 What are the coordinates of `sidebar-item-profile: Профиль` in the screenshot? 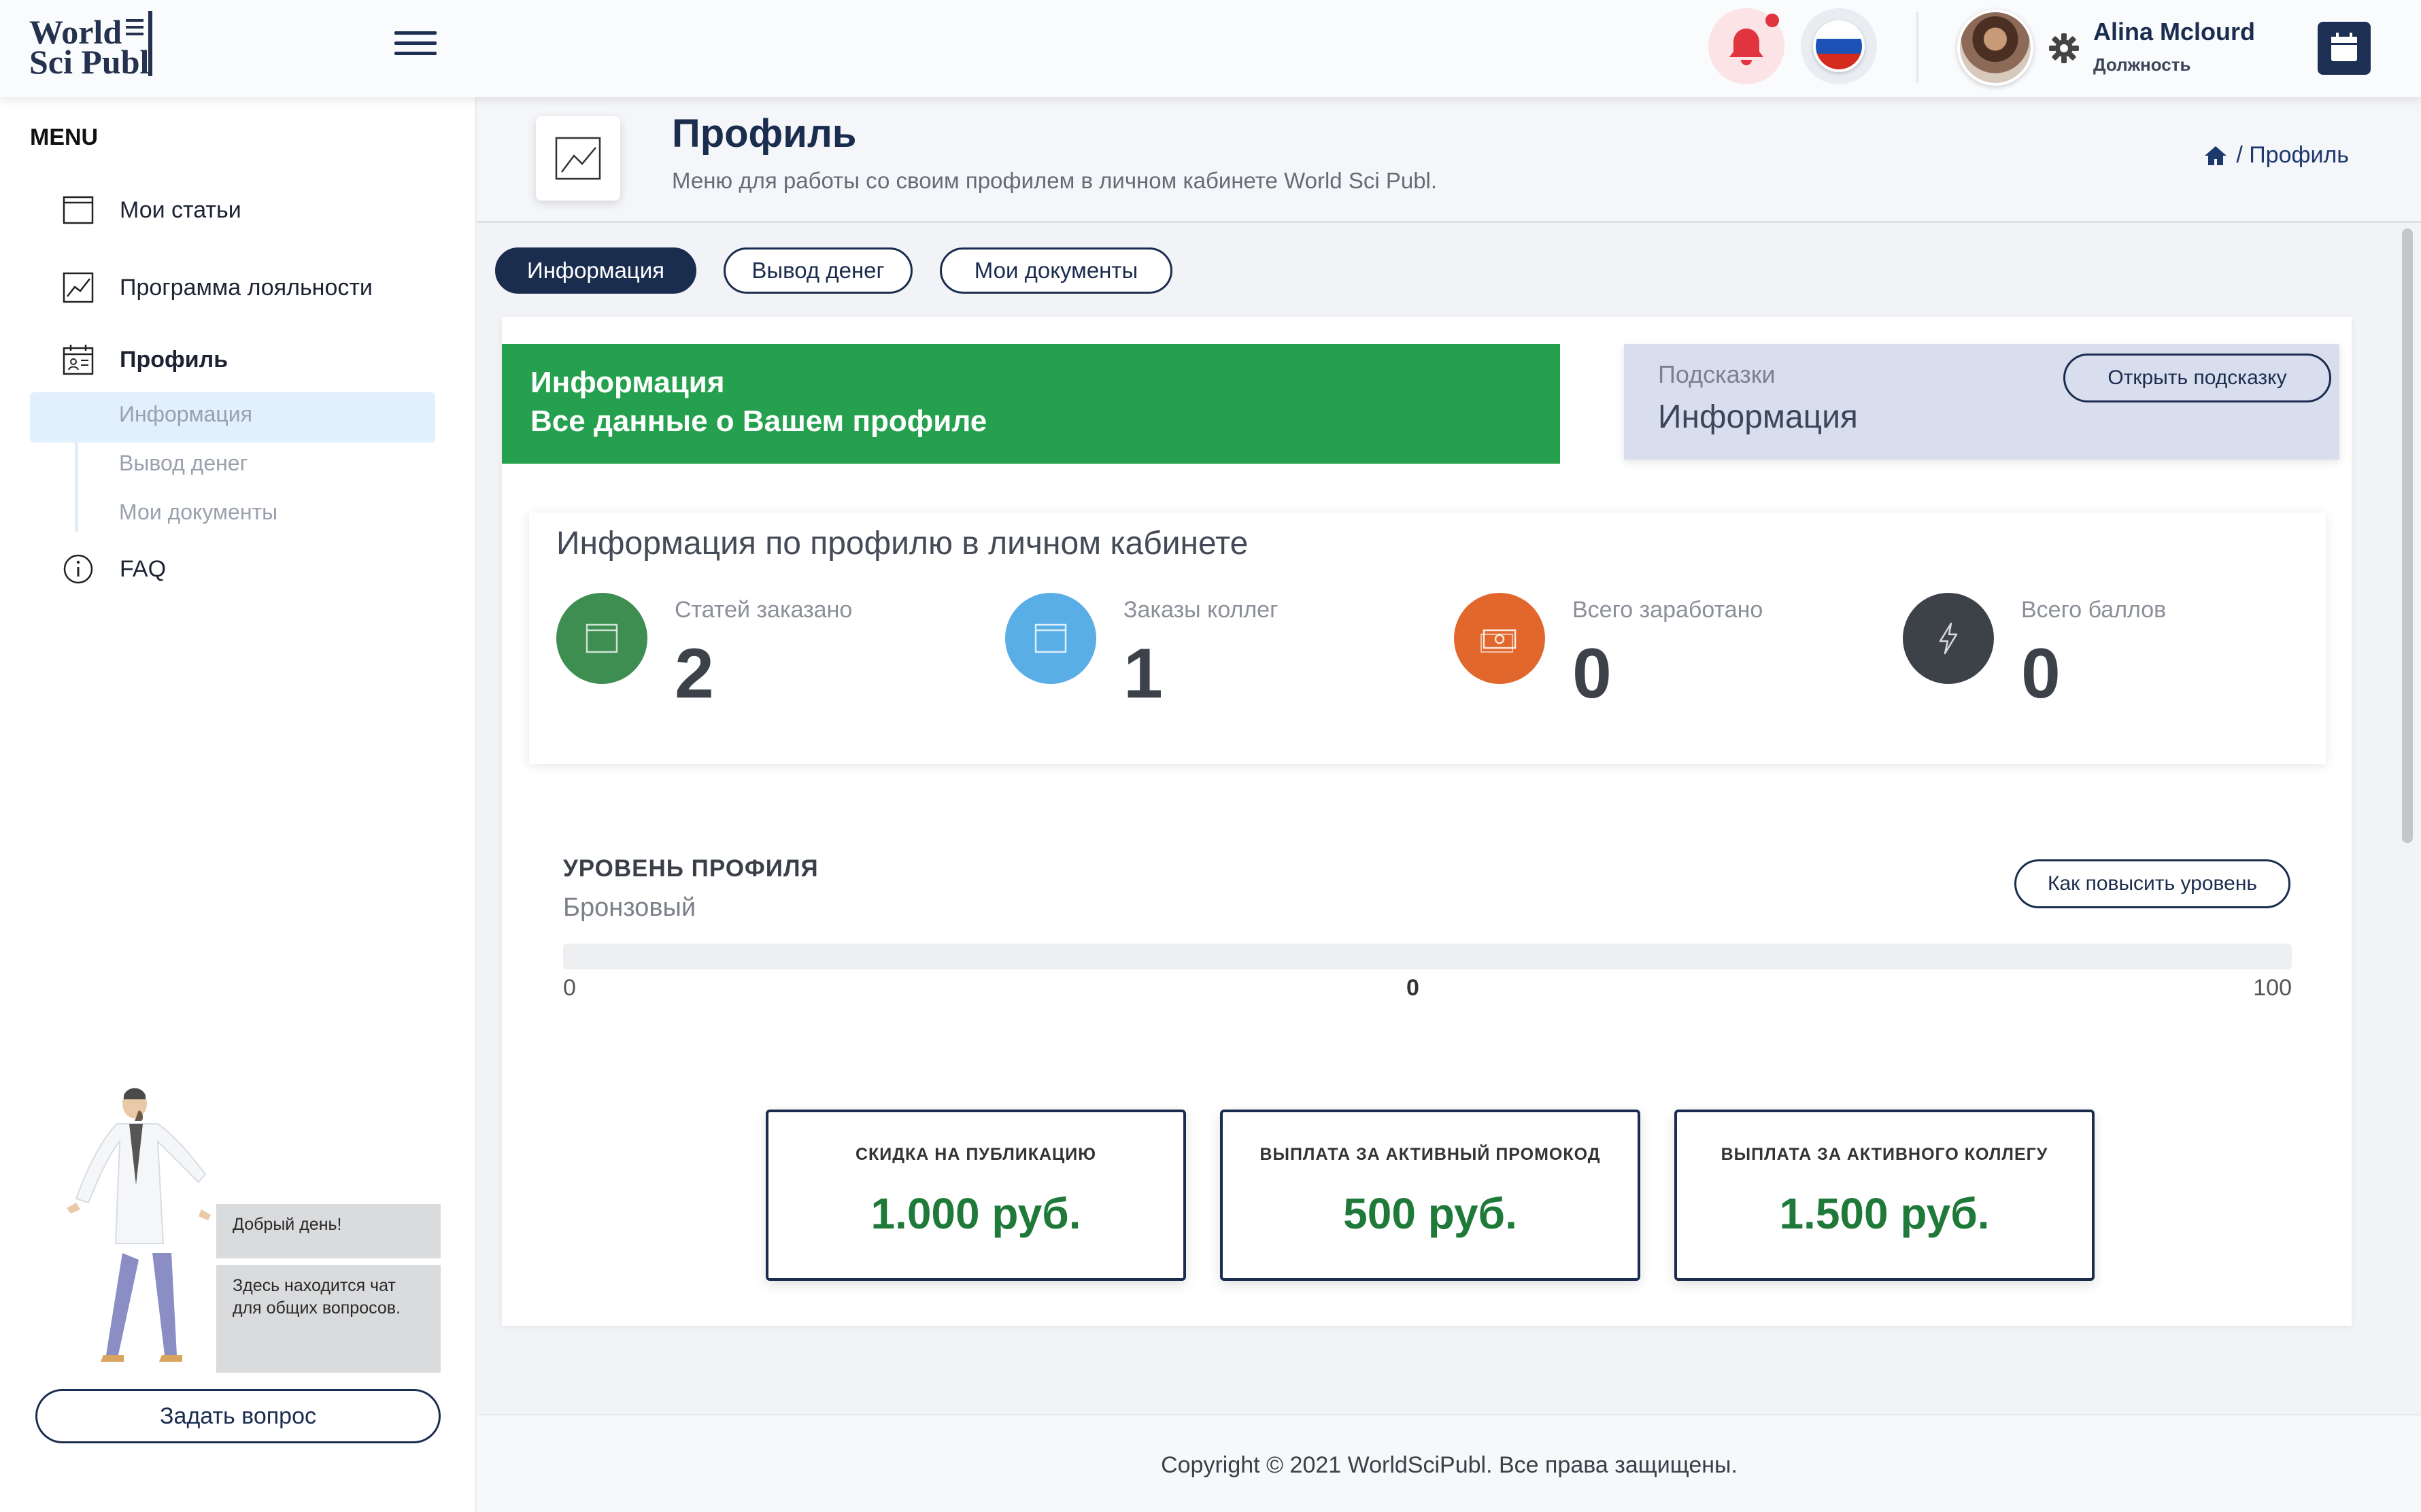 It's located at (144, 359).